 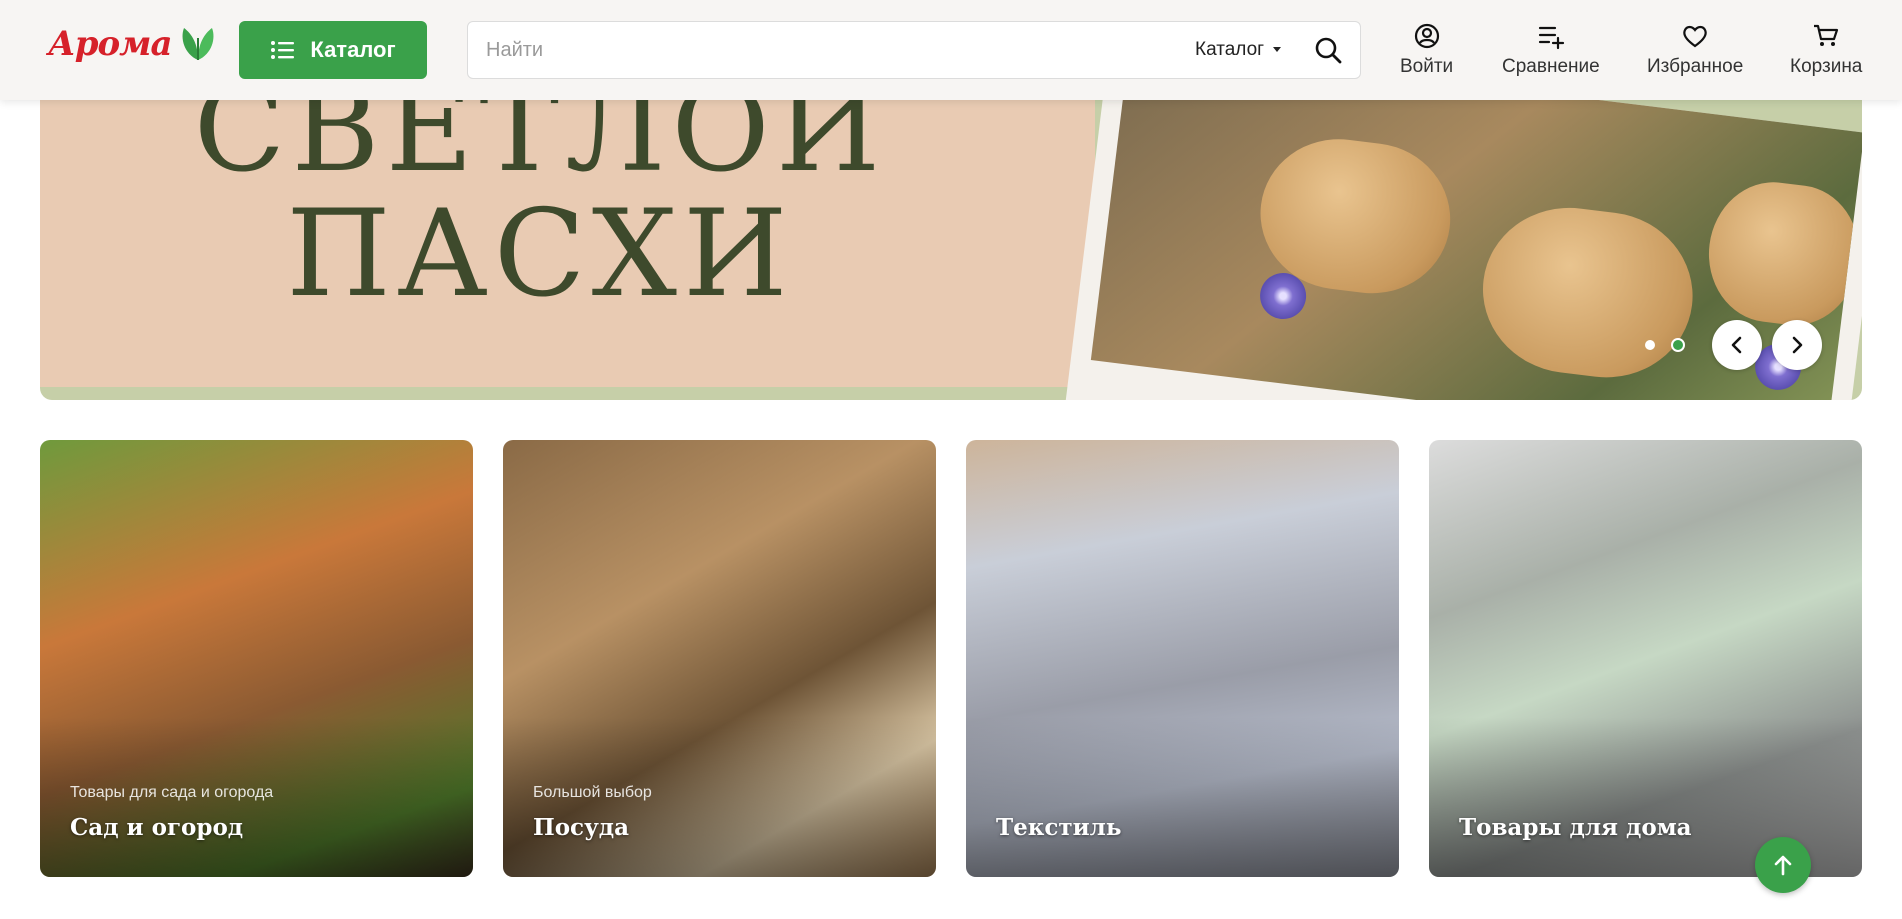 I want to click on carousel-dot-active, so click(x=1678, y=345).